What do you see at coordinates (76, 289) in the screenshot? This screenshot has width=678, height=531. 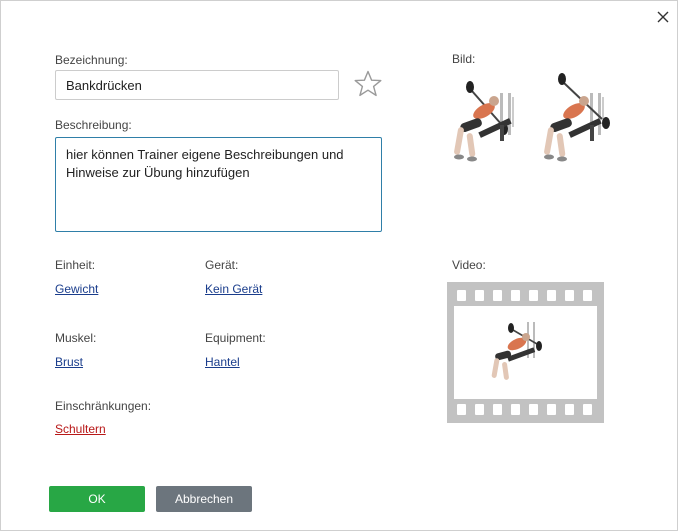 I see `unit-link: Gewicht` at bounding box center [76, 289].